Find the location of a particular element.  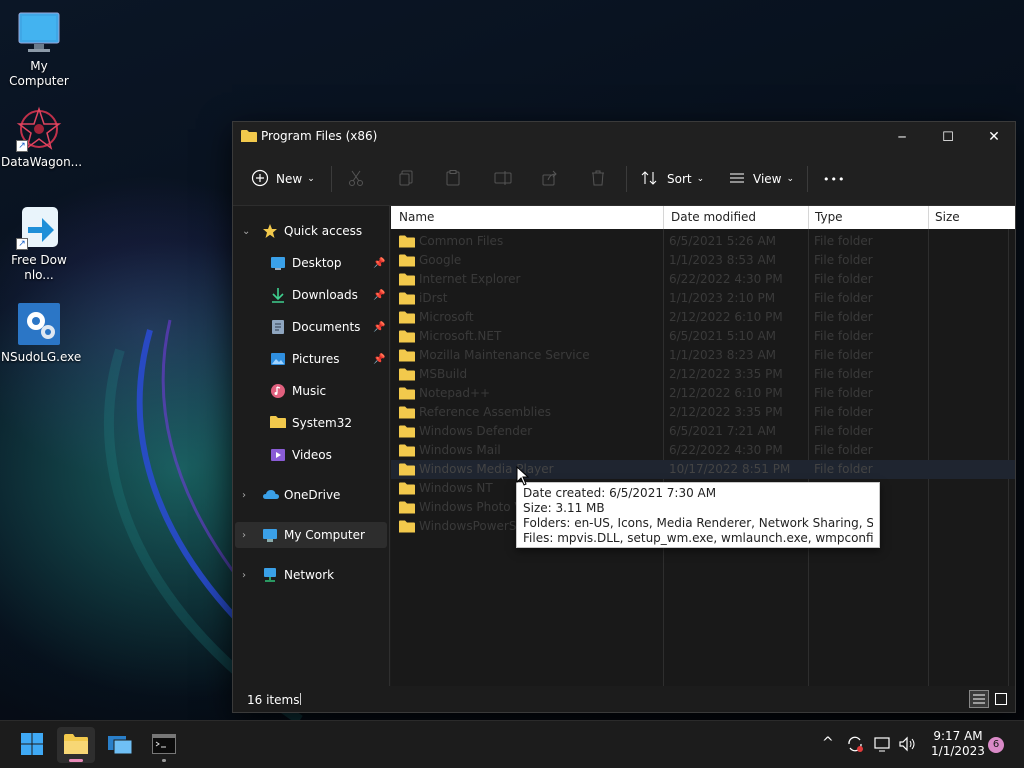

nav-item-onedrive: › OneDrive is located at coordinates (311, 495).